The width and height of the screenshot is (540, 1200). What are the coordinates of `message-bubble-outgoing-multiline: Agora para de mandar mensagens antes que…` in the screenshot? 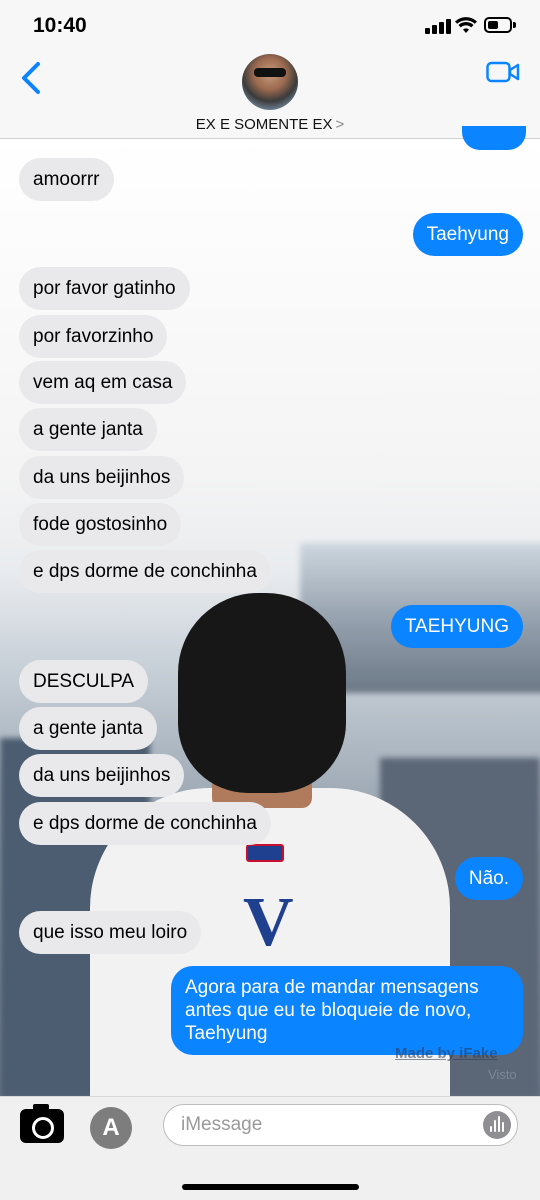 It's located at (347, 1010).